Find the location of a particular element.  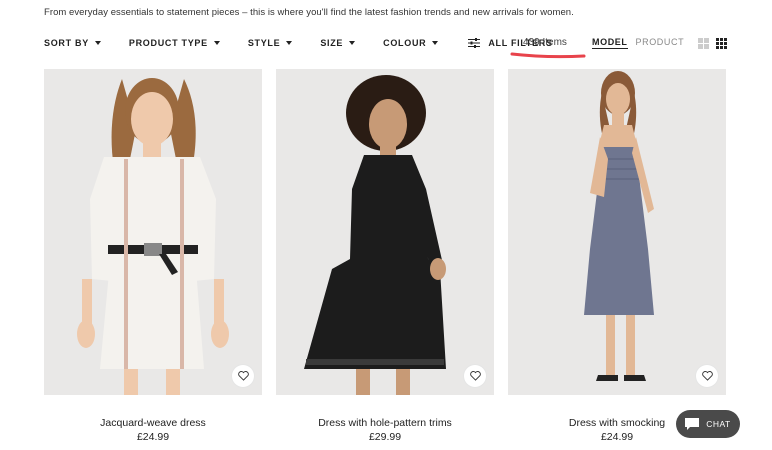

style-dropdown: STYLE is located at coordinates (270, 43).